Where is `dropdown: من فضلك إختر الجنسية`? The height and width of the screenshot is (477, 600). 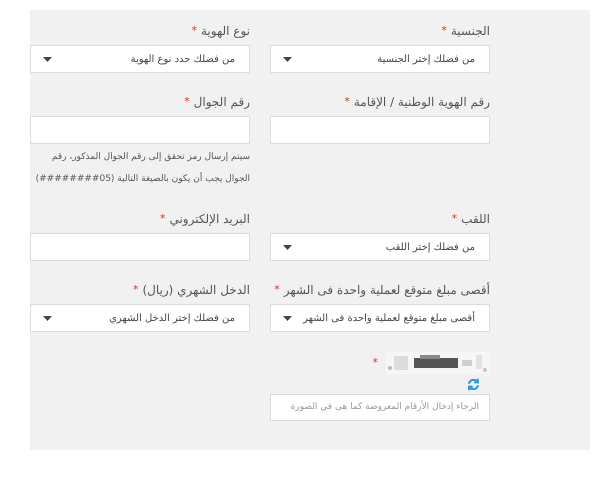 dropdown: من فضلك إختر الجنسية is located at coordinates (380, 59).